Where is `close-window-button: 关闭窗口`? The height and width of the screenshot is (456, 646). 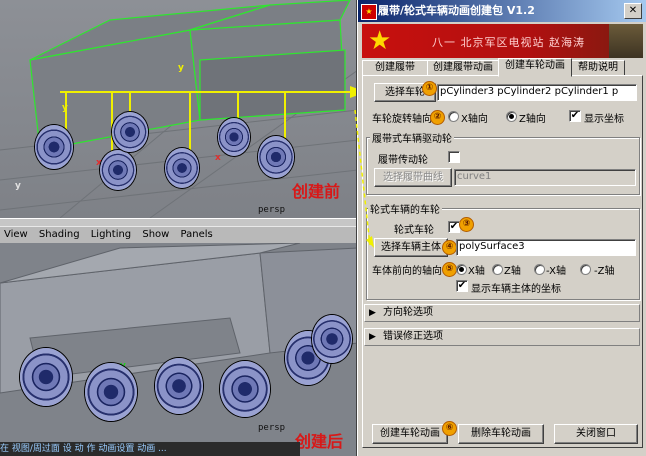 close-window-button: 关闭窗口 is located at coordinates (596, 434).